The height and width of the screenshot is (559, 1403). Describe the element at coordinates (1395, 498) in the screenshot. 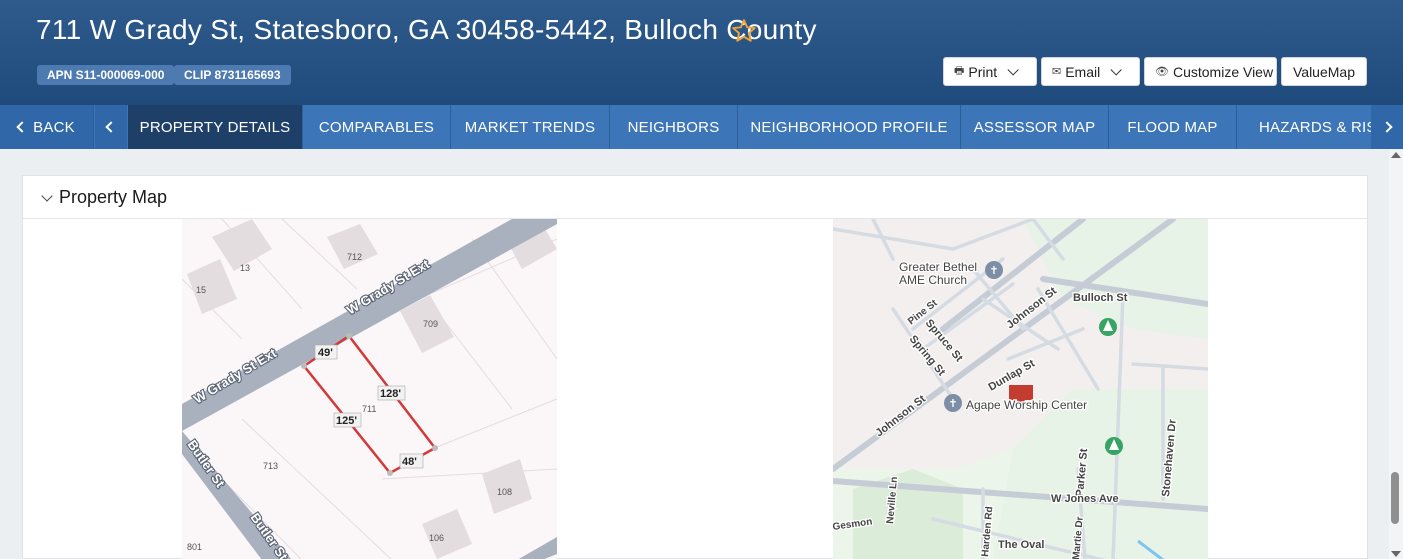

I see `scrollbar-thumb` at that location.